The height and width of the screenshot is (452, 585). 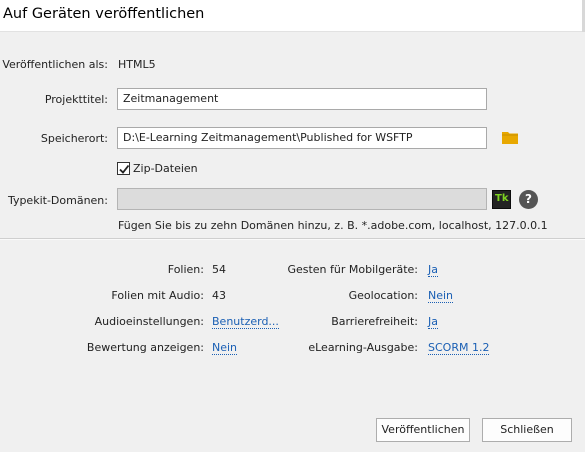 I want to click on gestures-label: Gesten für Mobilgeräte:, so click(x=352, y=269).